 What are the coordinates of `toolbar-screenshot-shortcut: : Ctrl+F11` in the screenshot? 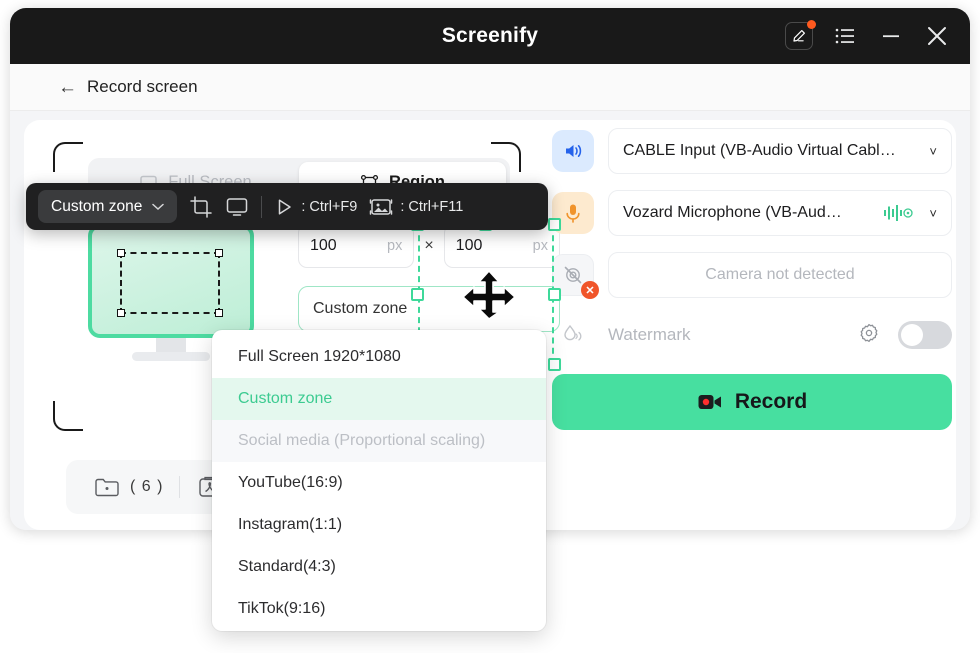 It's located at (416, 207).